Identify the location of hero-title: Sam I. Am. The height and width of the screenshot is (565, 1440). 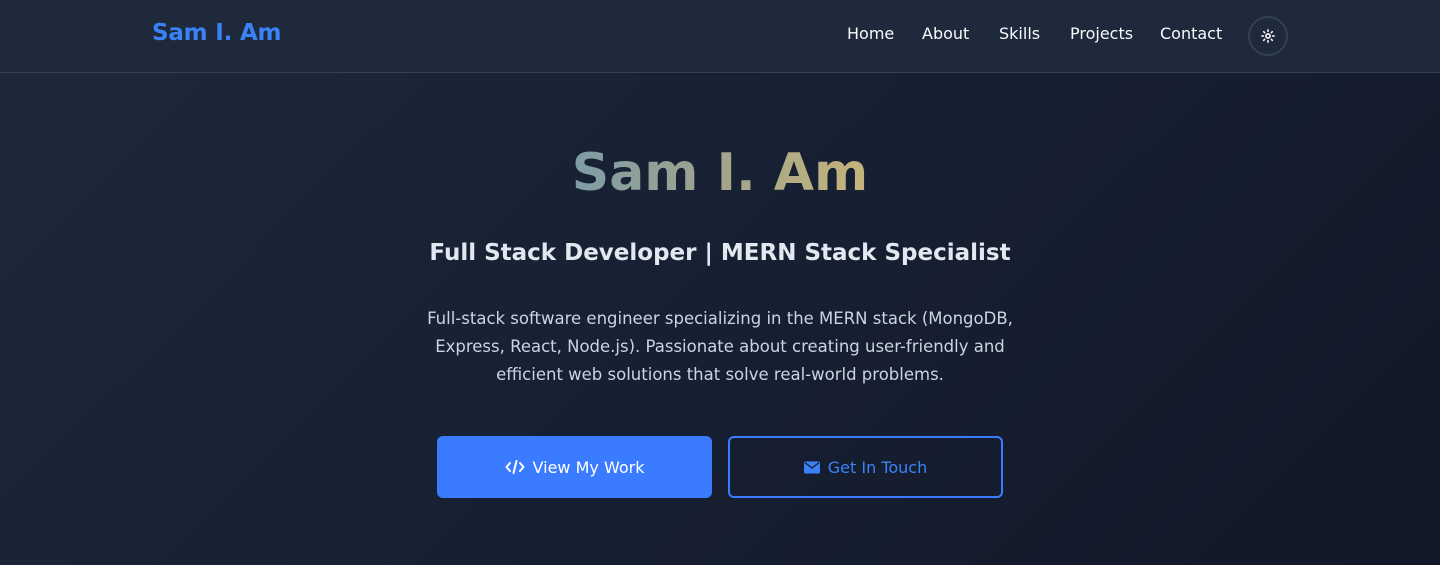
(720, 173).